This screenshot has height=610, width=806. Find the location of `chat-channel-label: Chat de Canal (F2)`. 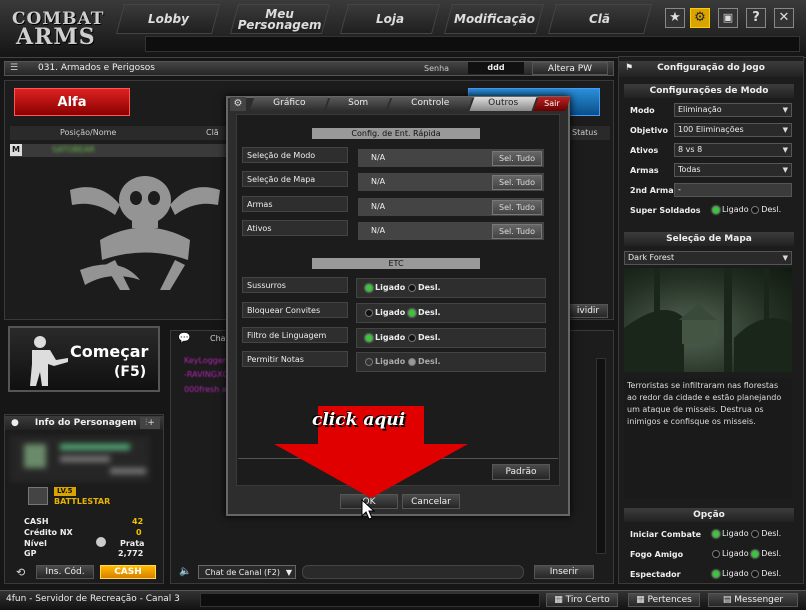

chat-channel-label: Chat de Canal (F2) is located at coordinates (242, 572).